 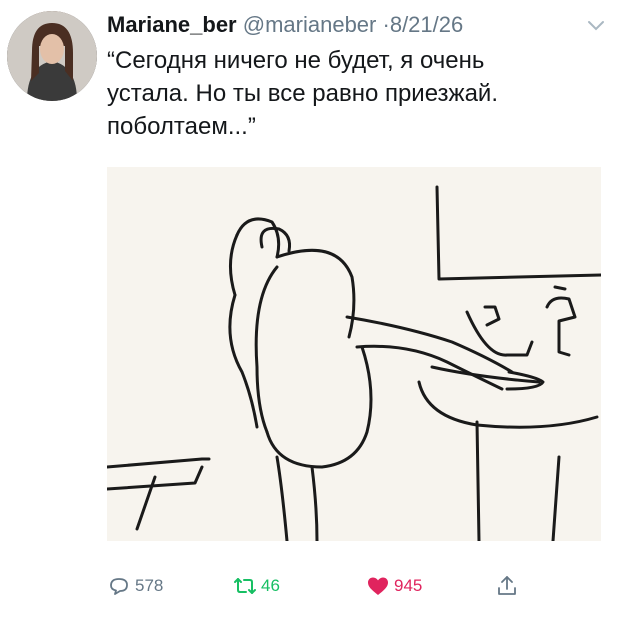 What do you see at coordinates (172, 24) in the screenshot?
I see `author-name: Mariane_ber` at bounding box center [172, 24].